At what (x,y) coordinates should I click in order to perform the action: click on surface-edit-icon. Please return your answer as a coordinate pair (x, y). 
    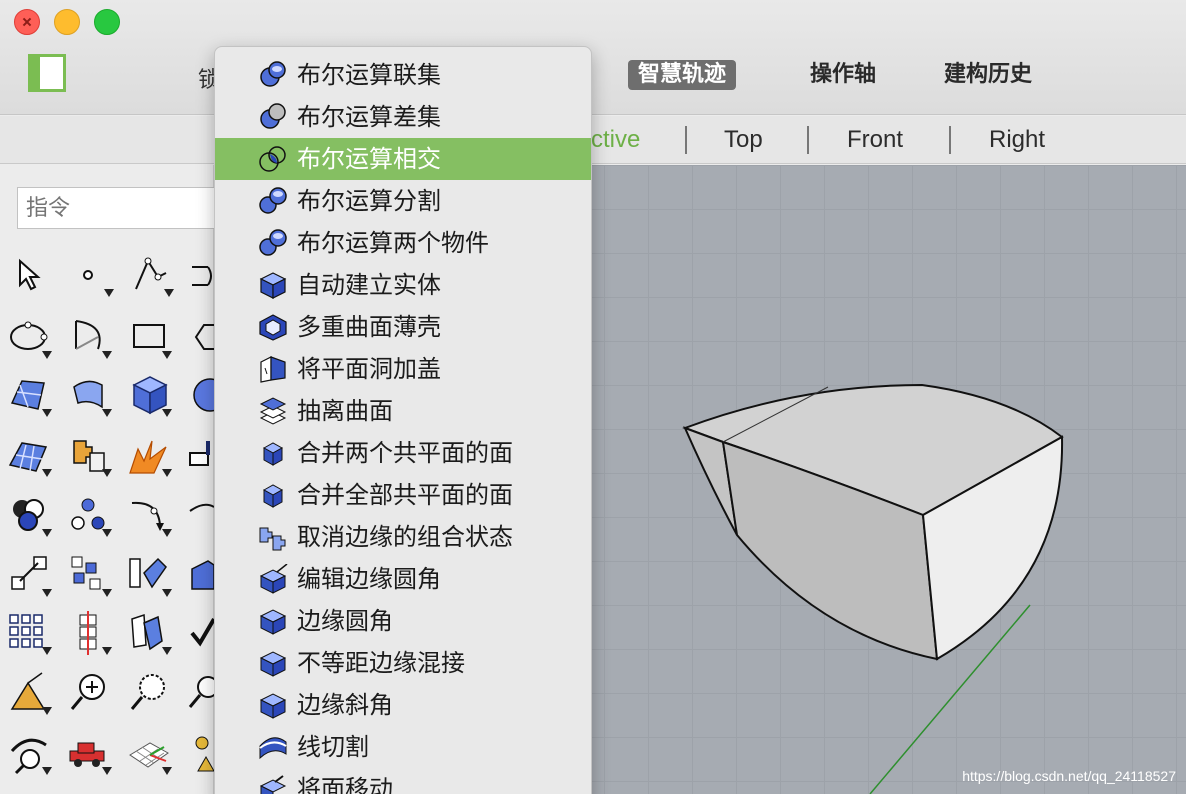
    Looking at the image, I should click on (30, 455).